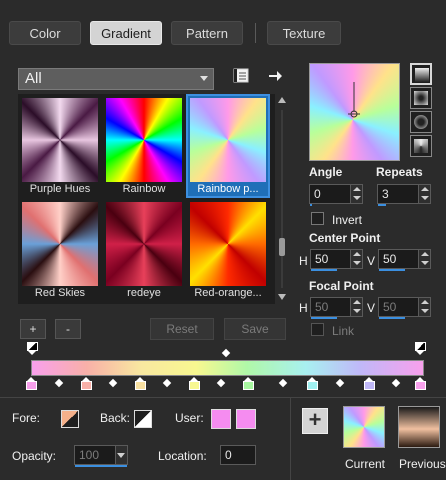 This screenshot has width=446, height=480. Describe the element at coordinates (404, 195) in the screenshot. I see `repeats-stepper: 3` at that location.